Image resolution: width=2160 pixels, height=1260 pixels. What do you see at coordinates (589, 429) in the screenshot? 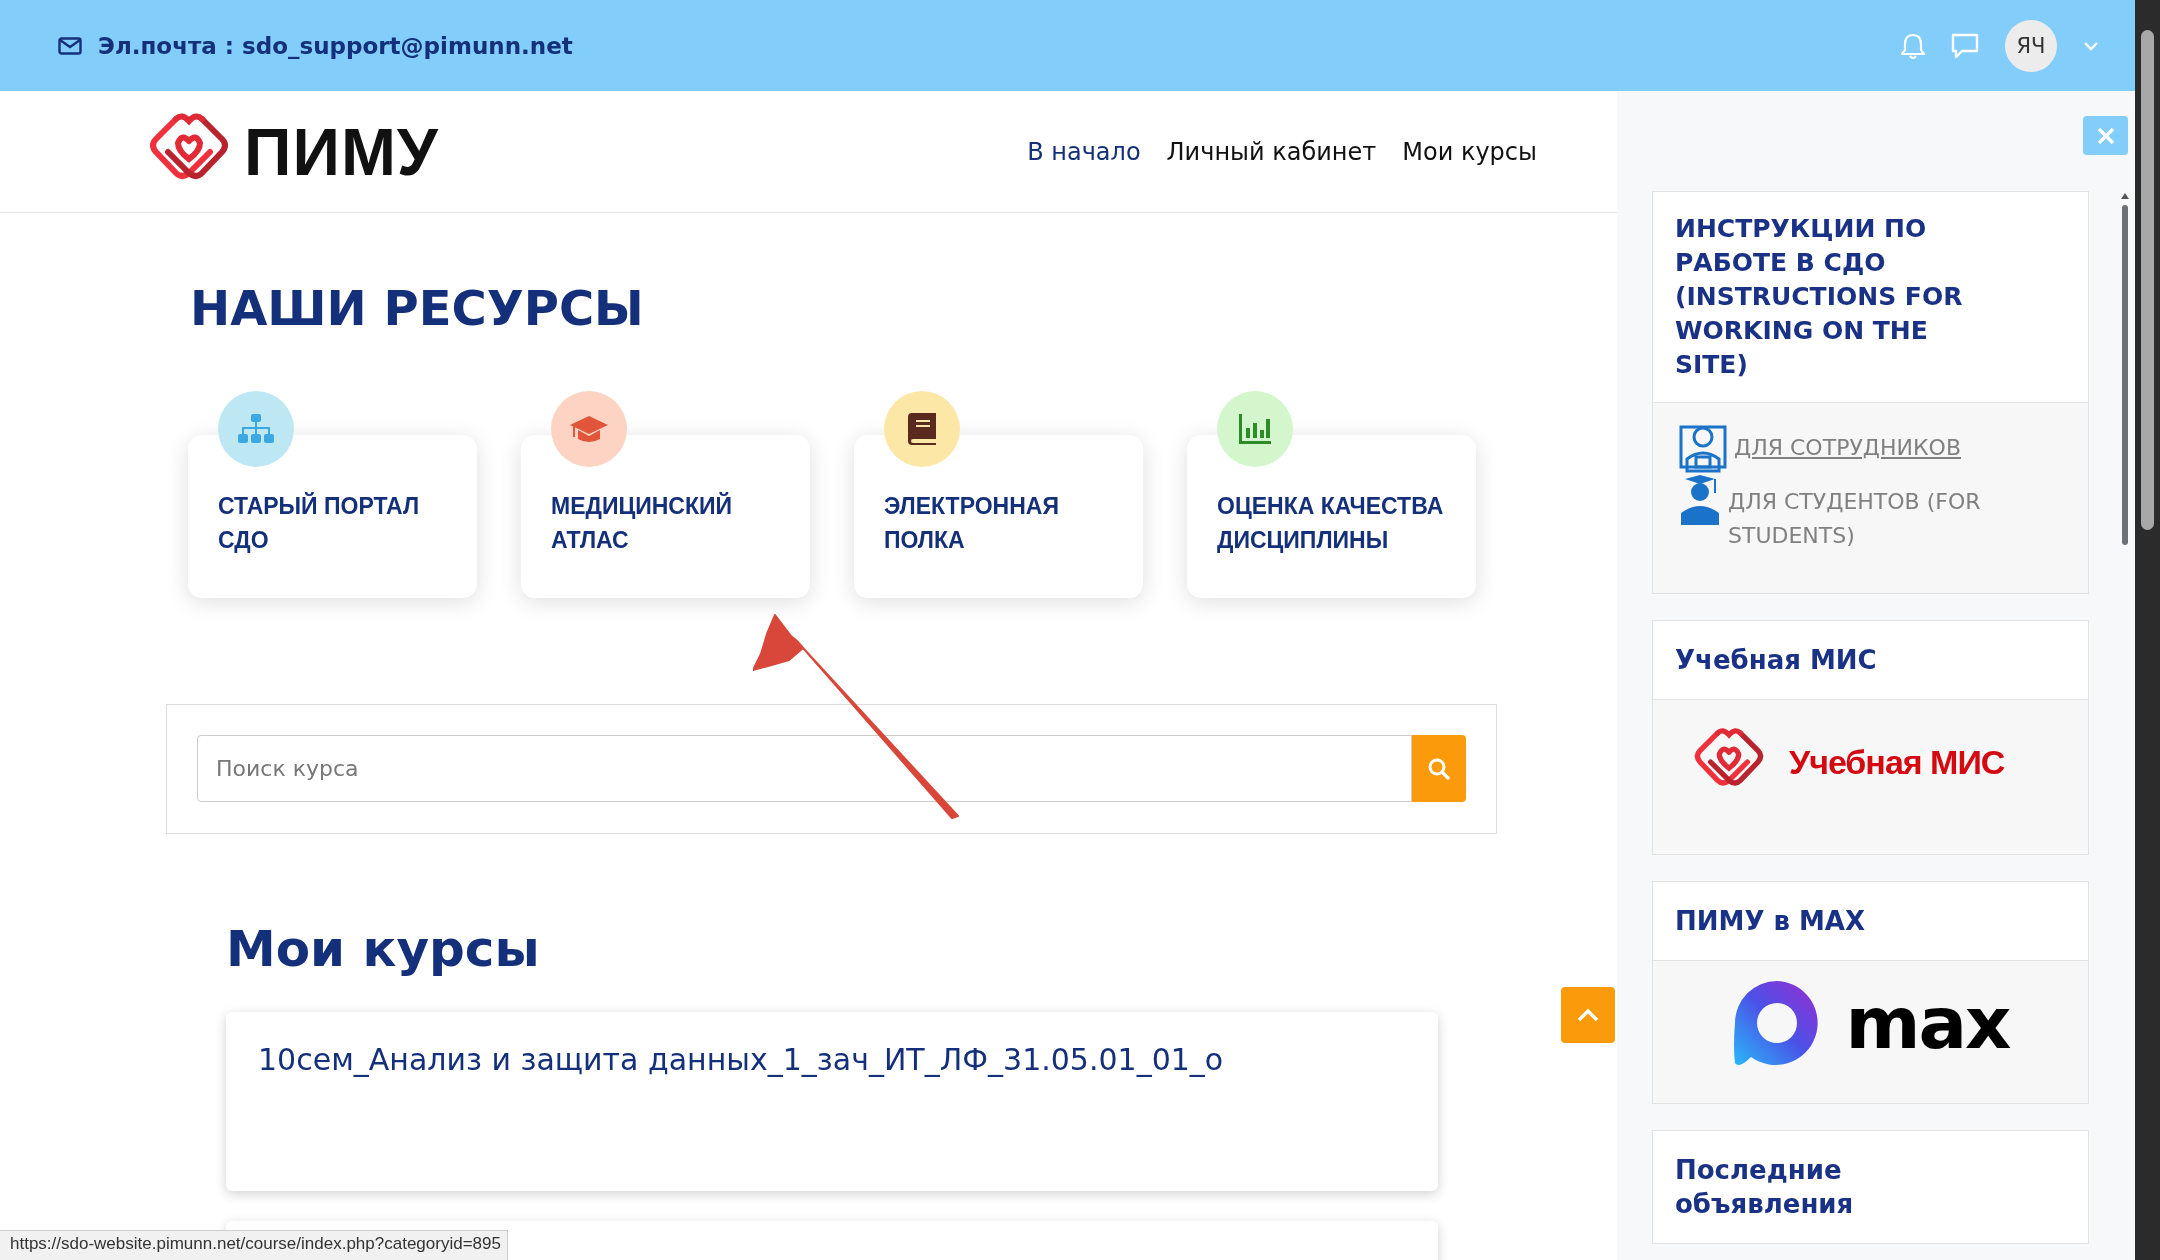
I see `graduation-cap-icon` at bounding box center [589, 429].